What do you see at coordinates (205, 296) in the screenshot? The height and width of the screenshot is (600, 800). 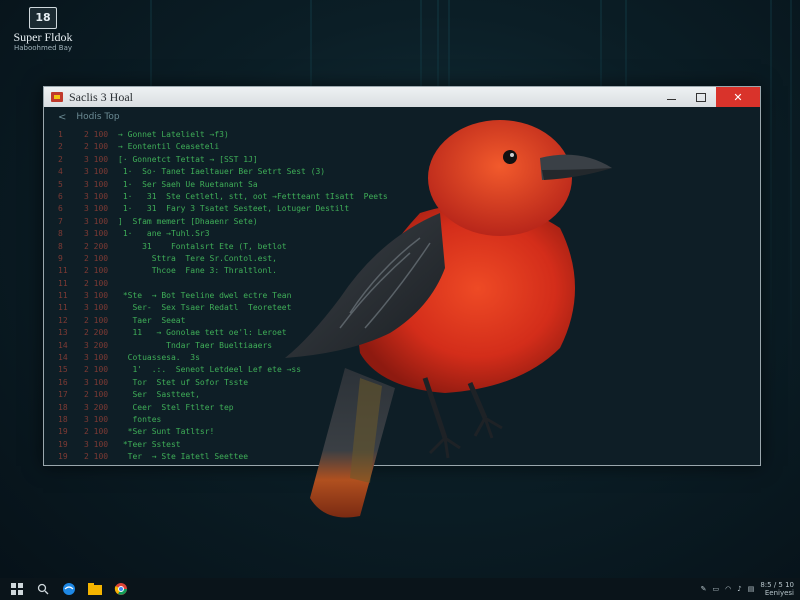 I see `code-text: *Ste → Bot Teeline dwel ectre Tean` at bounding box center [205, 296].